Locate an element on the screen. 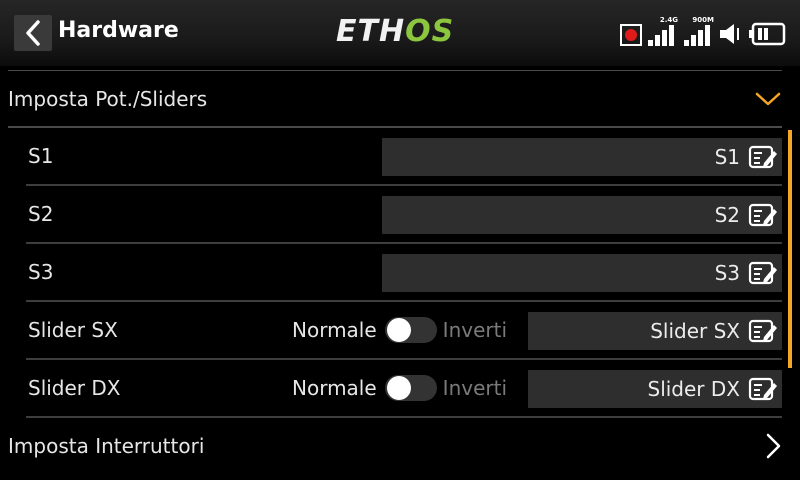  row-s3: S3 S3 is located at coordinates (404, 273).